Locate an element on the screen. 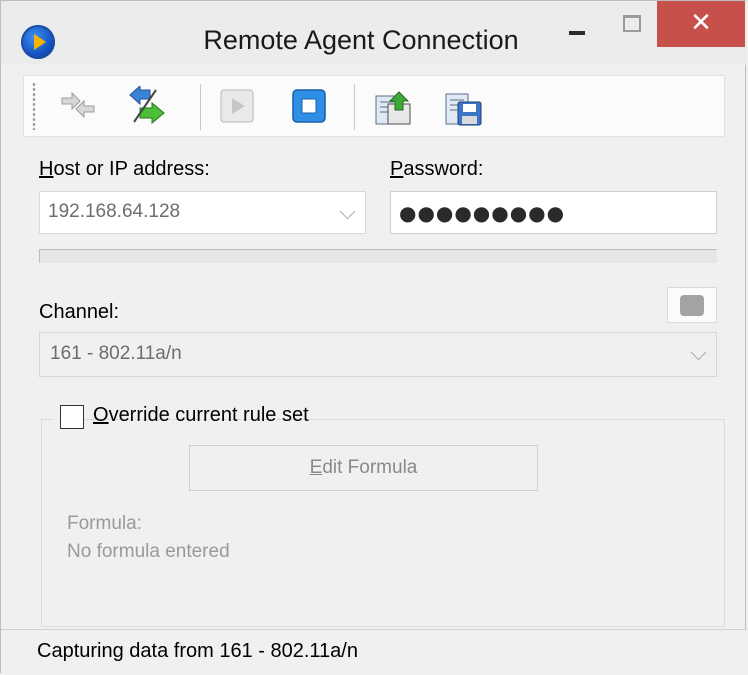 Image resolution: width=748 pixels, height=675 pixels. open-file-icon is located at coordinates (393, 108).